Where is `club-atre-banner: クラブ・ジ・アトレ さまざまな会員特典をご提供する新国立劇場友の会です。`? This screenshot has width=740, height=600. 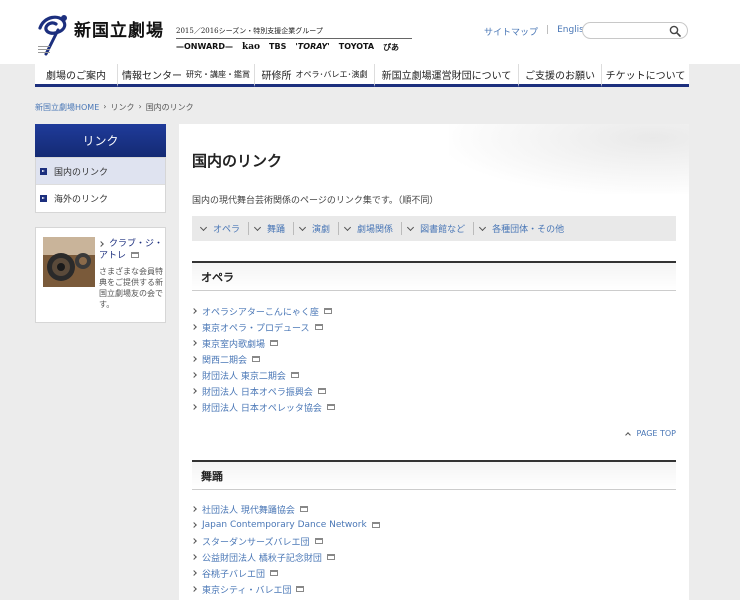 club-atre-banner: クラブ・ジ・アトレ さまざまな会員特典をご提供する新国立劇場友の会です。 is located at coordinates (100, 275).